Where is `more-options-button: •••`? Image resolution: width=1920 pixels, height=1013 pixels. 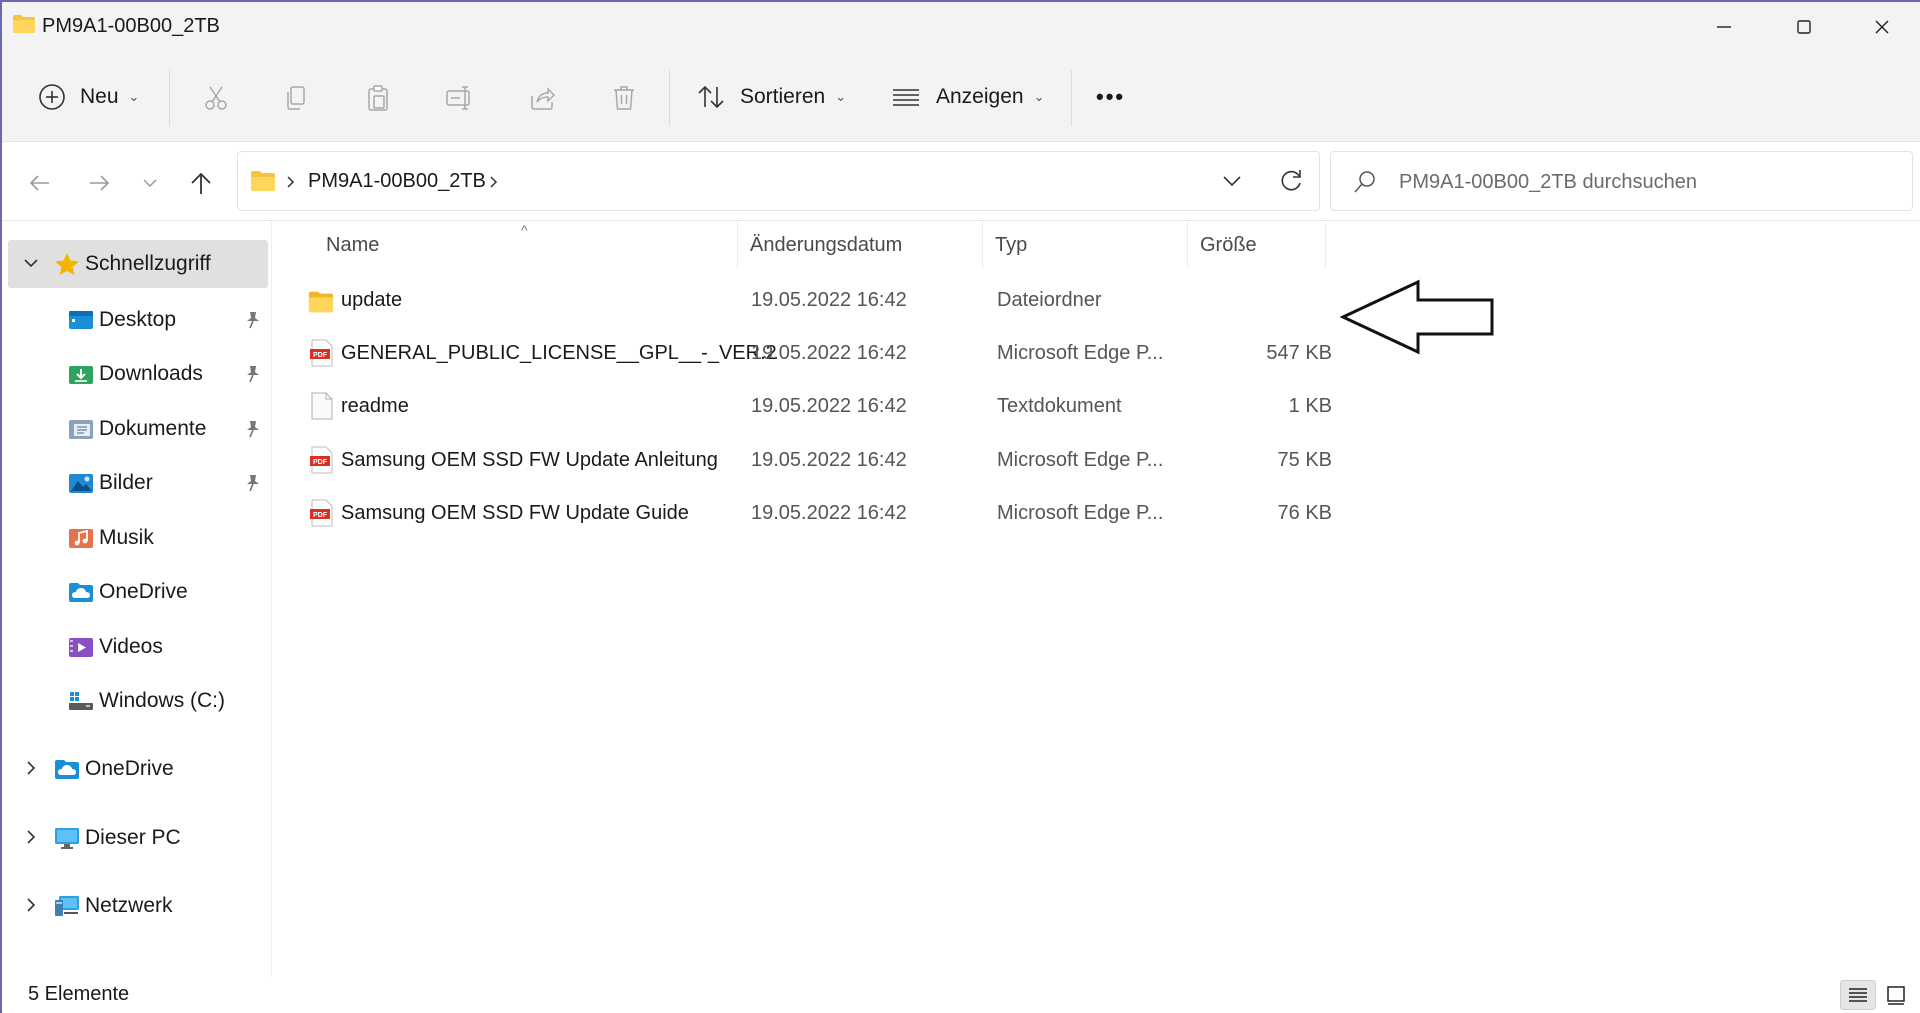
more-options-button: ••• is located at coordinates (1110, 97).